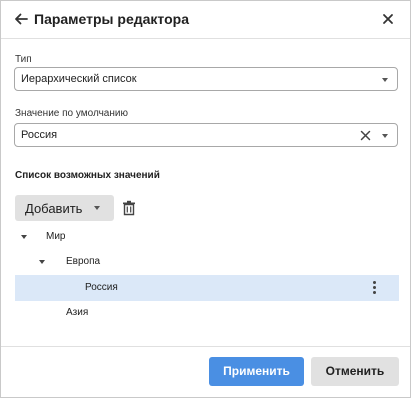  What do you see at coordinates (205, 20) in the screenshot?
I see `dialog-header: Параметры редактора` at bounding box center [205, 20].